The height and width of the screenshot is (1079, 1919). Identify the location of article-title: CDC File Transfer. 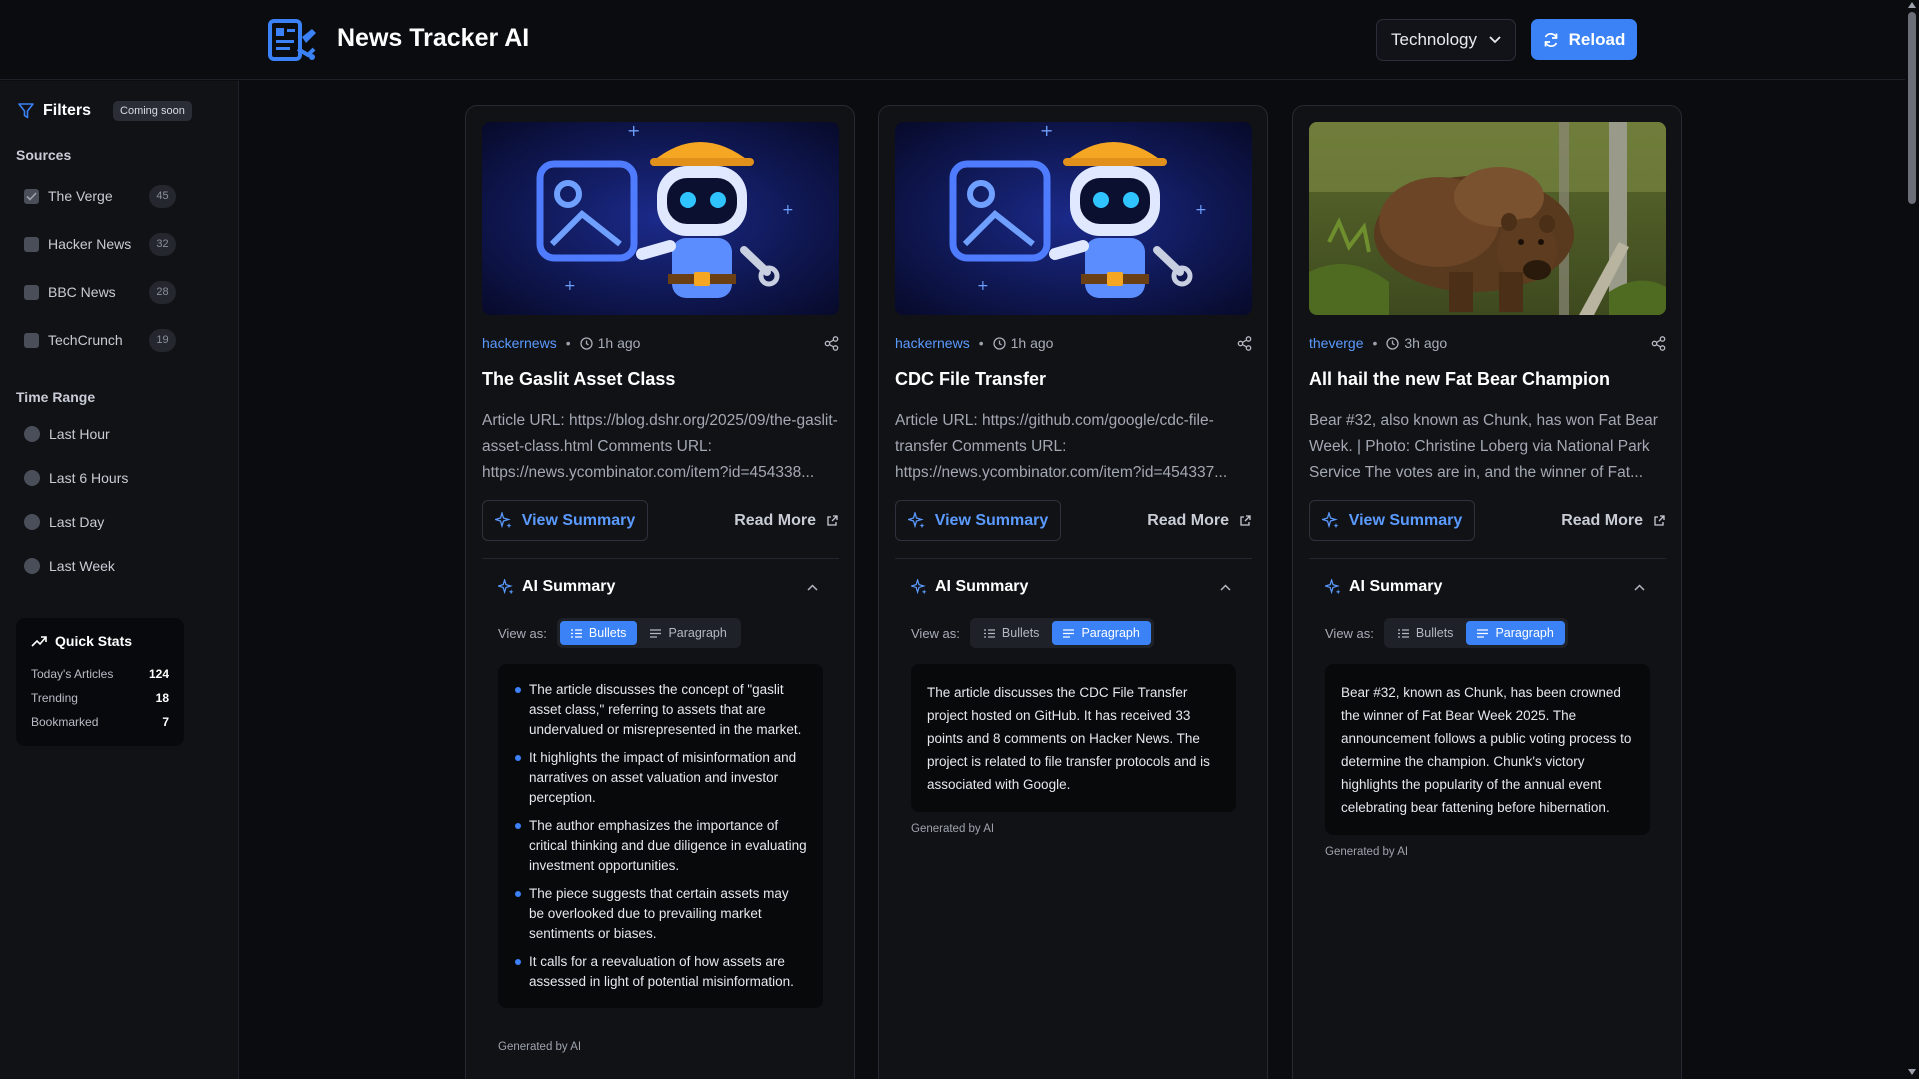
(1073, 379).